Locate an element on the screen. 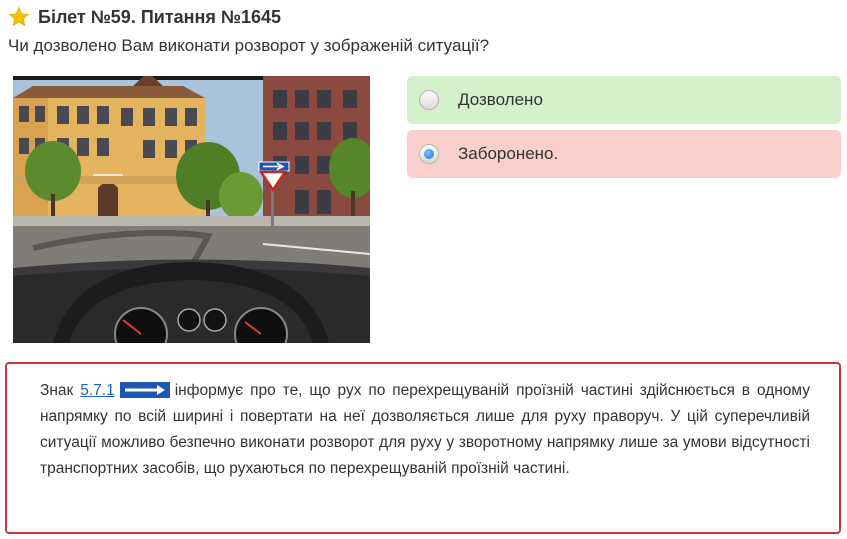  answer-label: Заборонено. is located at coordinates (508, 153).